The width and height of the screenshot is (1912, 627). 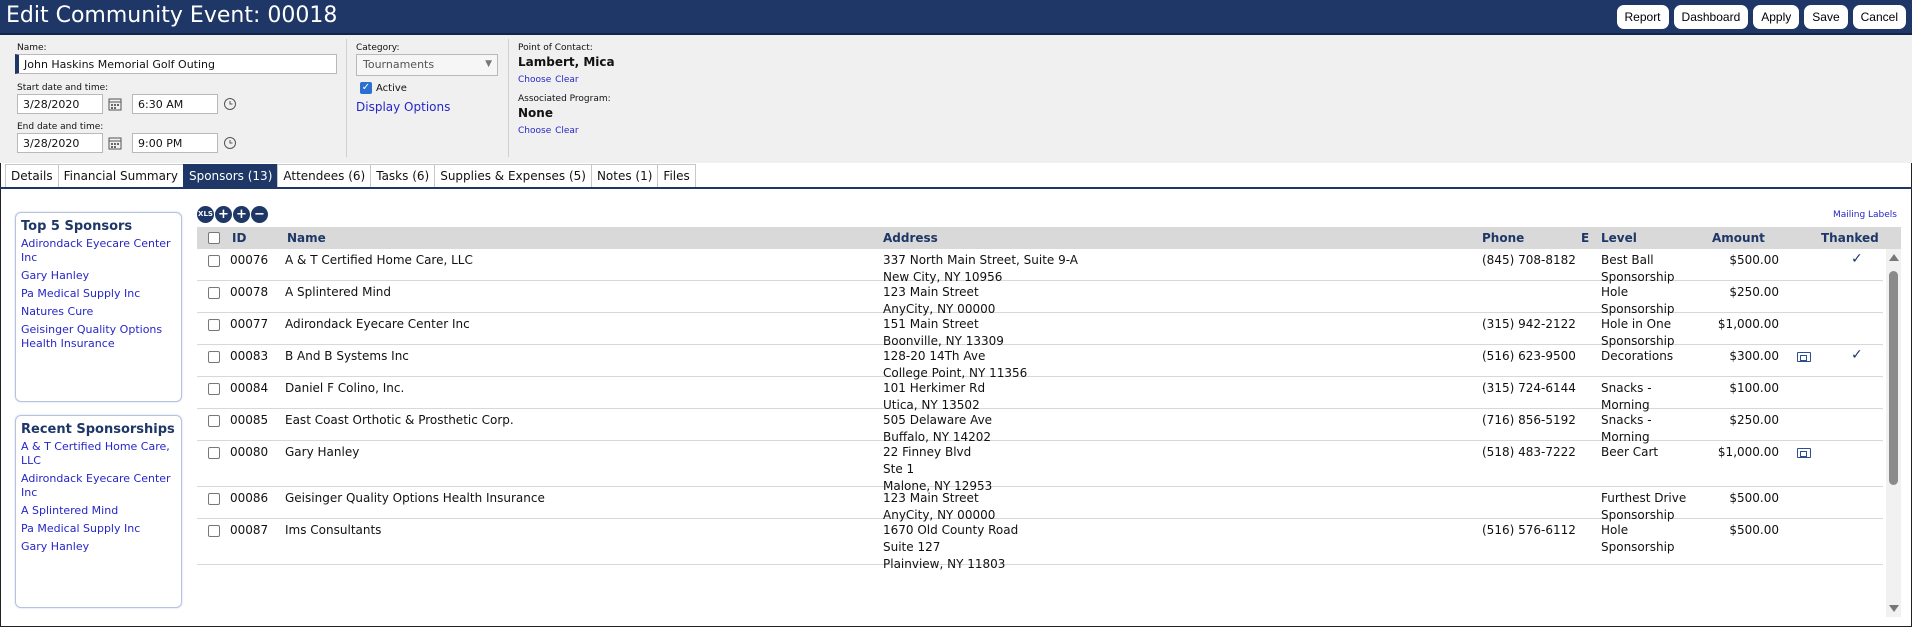 I want to click on cell-name: A & T Certified Home Care, LLC, so click(x=379, y=260).